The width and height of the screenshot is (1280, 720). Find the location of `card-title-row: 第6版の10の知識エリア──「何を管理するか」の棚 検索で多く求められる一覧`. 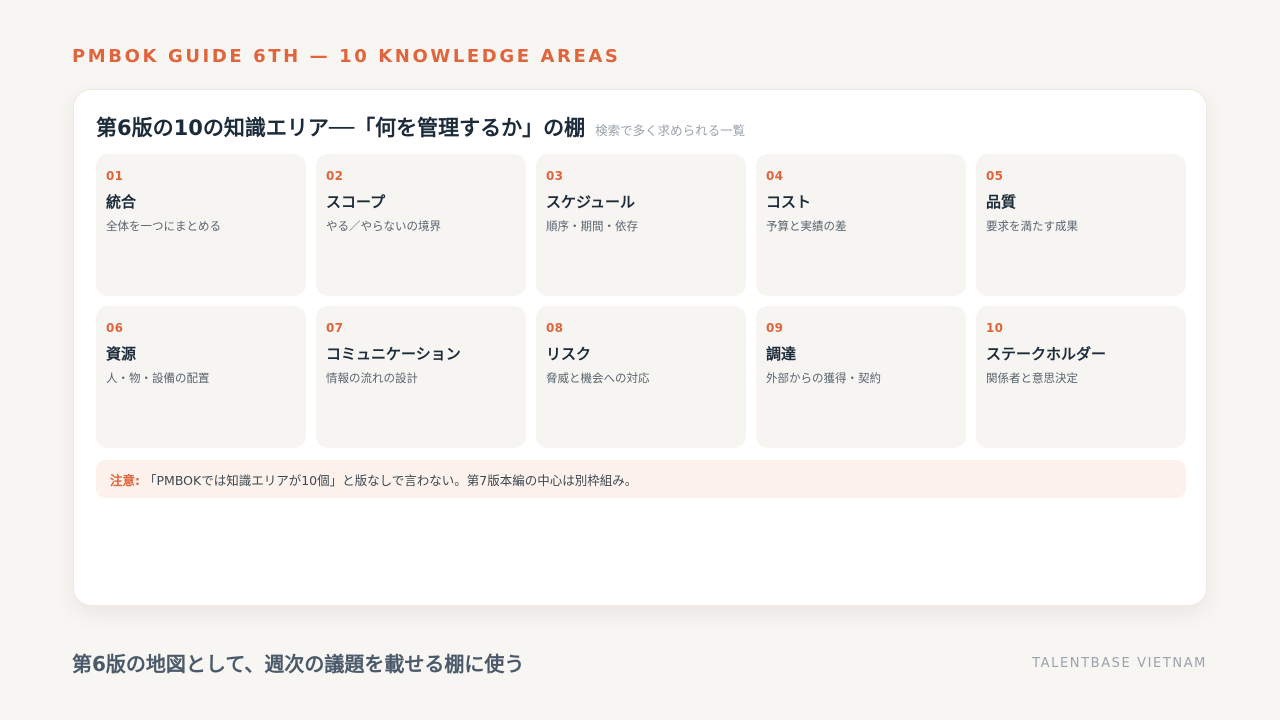

card-title-row: 第6版の10の知識エリア──「何を管理するか」の棚 検索で多く求められる一覧 is located at coordinates (420, 127).